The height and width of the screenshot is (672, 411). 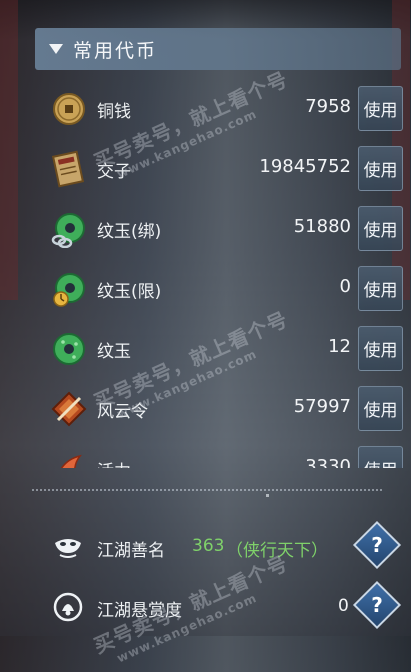 I want to click on reputation-label: 江湖善名, so click(x=131, y=551).